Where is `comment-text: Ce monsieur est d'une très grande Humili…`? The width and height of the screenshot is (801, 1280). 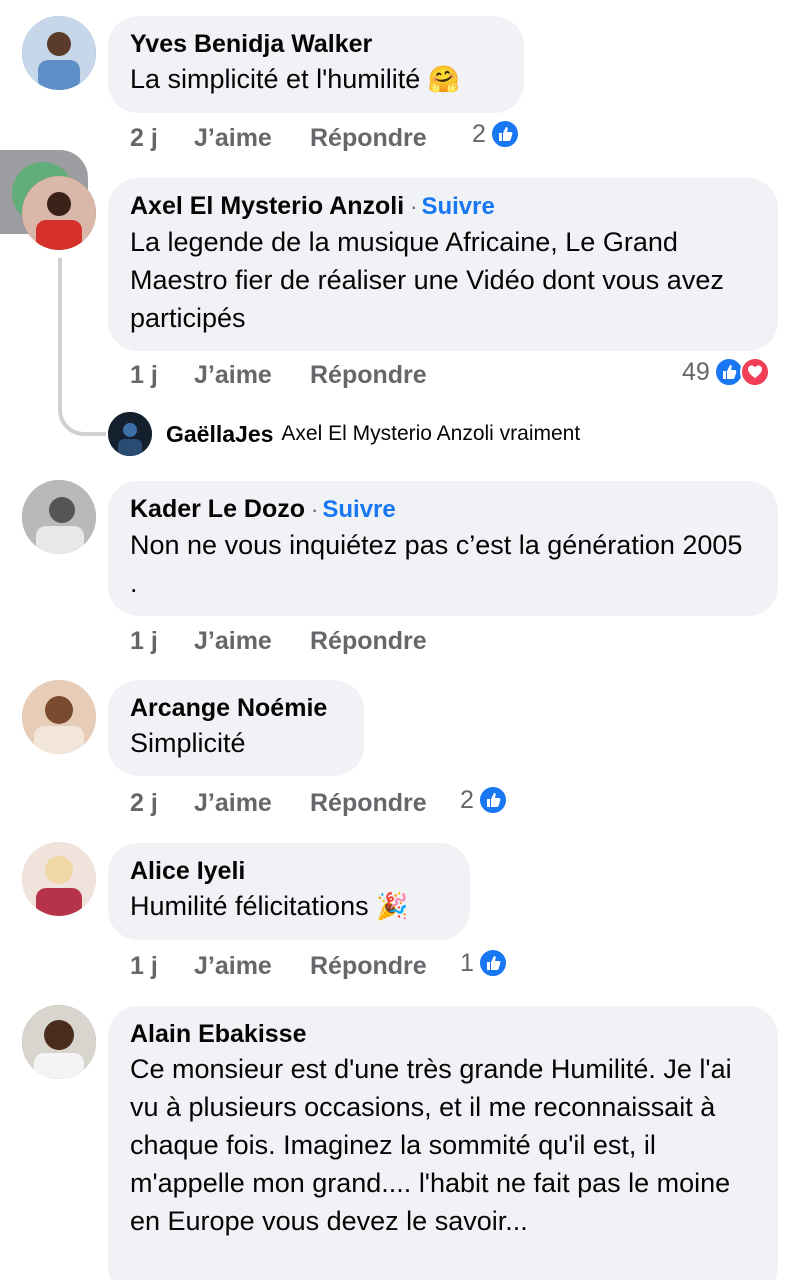 comment-text: Ce monsieur est d'une très grande Humili… is located at coordinates (431, 1145).